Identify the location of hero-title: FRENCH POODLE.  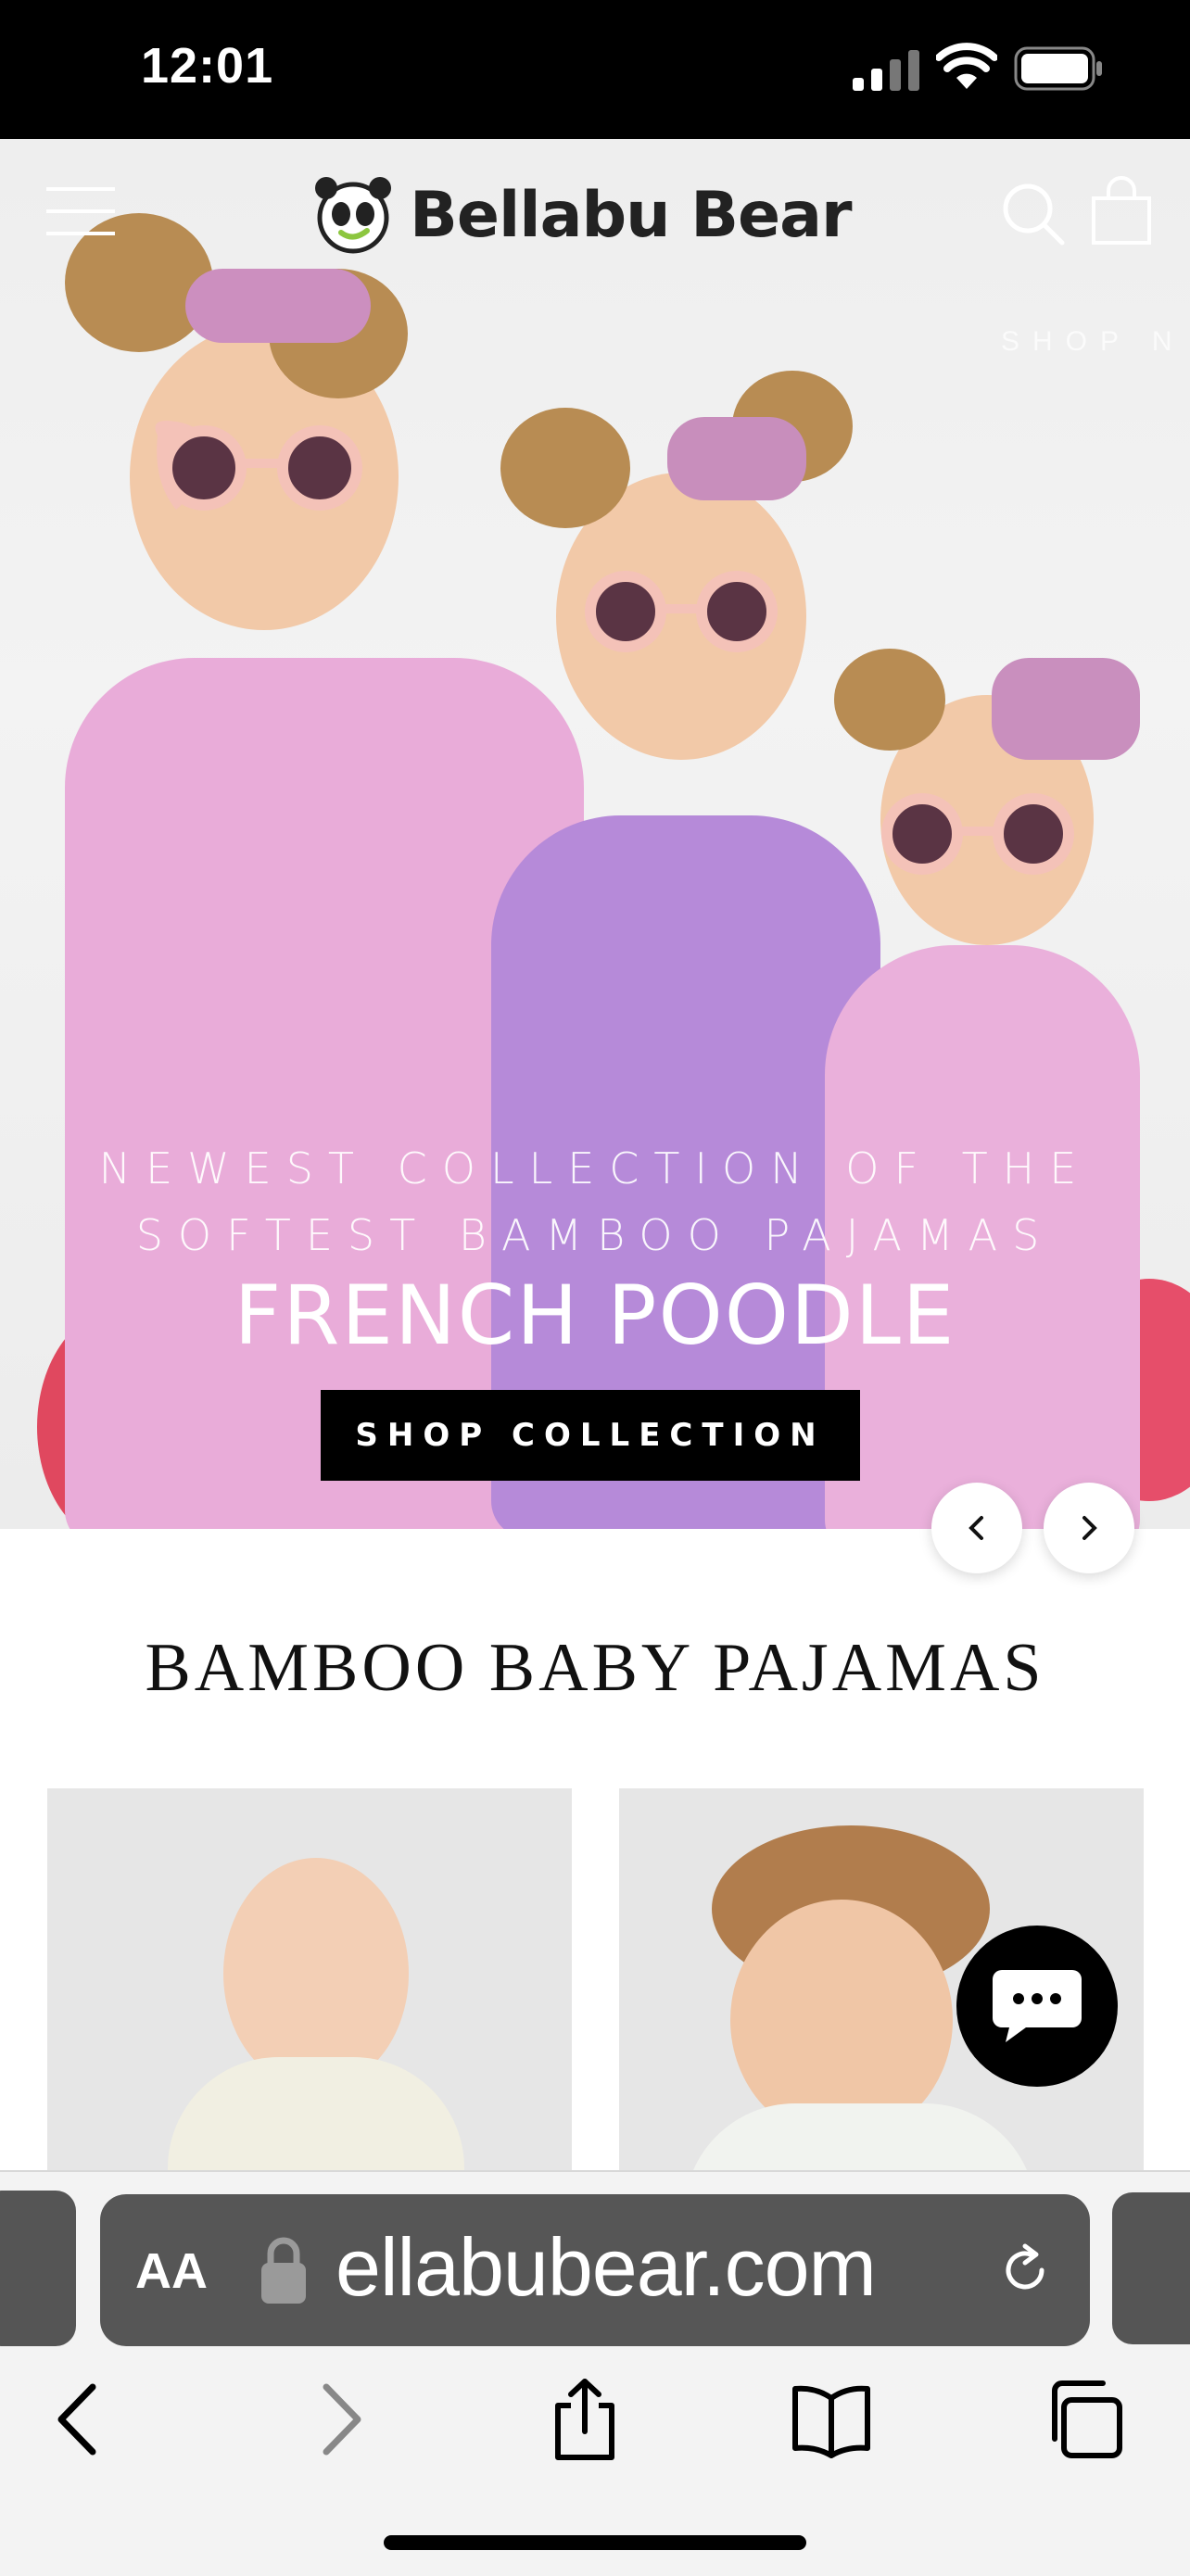
(595, 1315).